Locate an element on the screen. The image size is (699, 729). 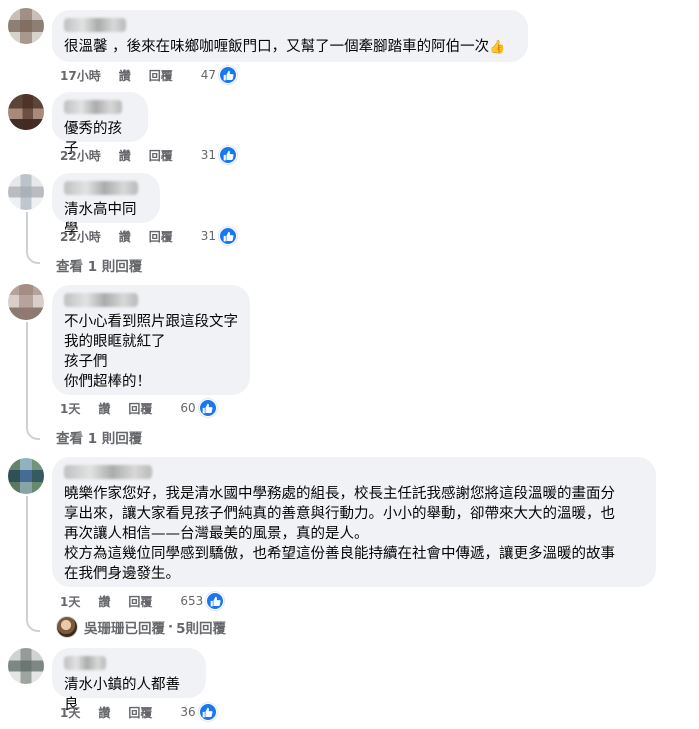
thumbs-up-emoji: 👍 is located at coordinates (497, 47).